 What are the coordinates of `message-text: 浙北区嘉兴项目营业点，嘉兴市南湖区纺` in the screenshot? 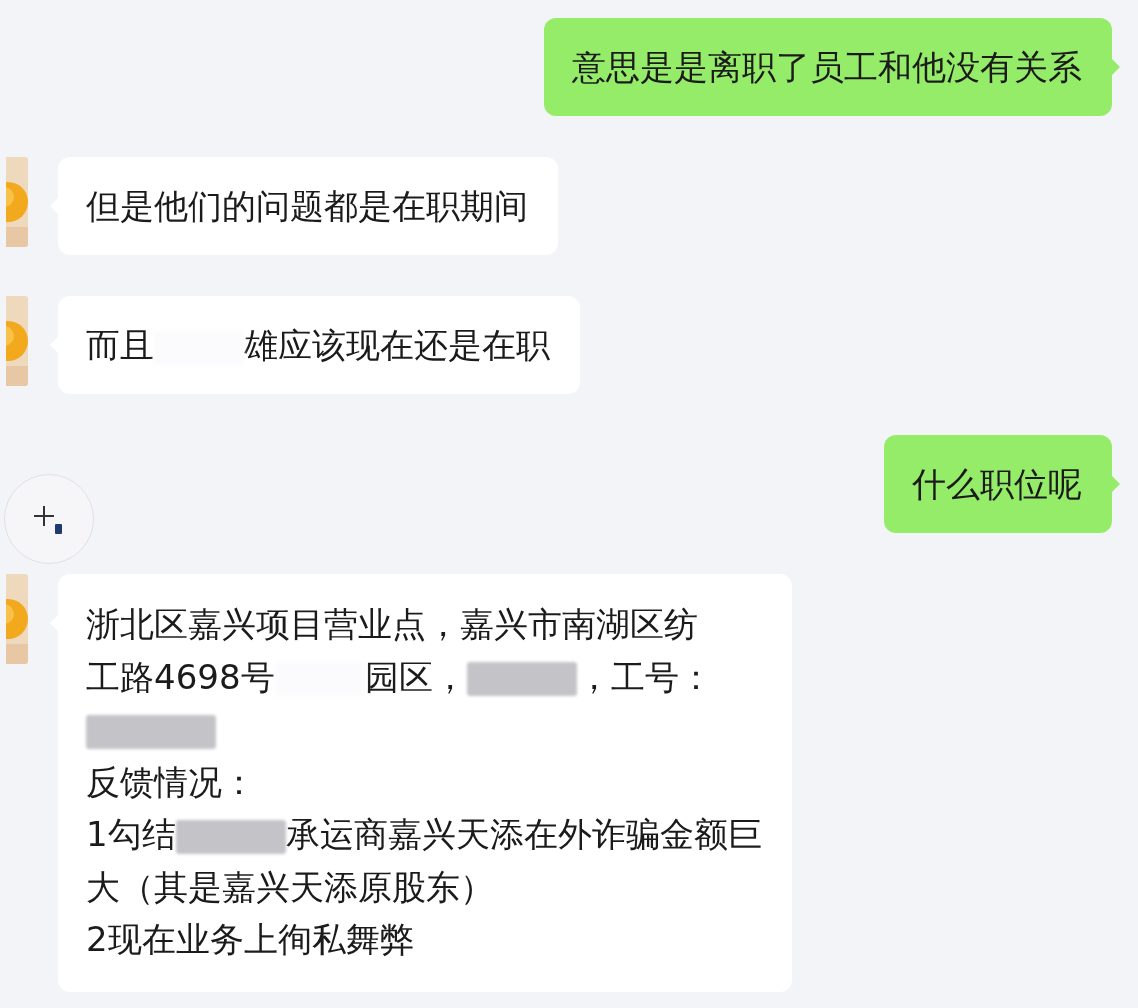 It's located at (392, 624).